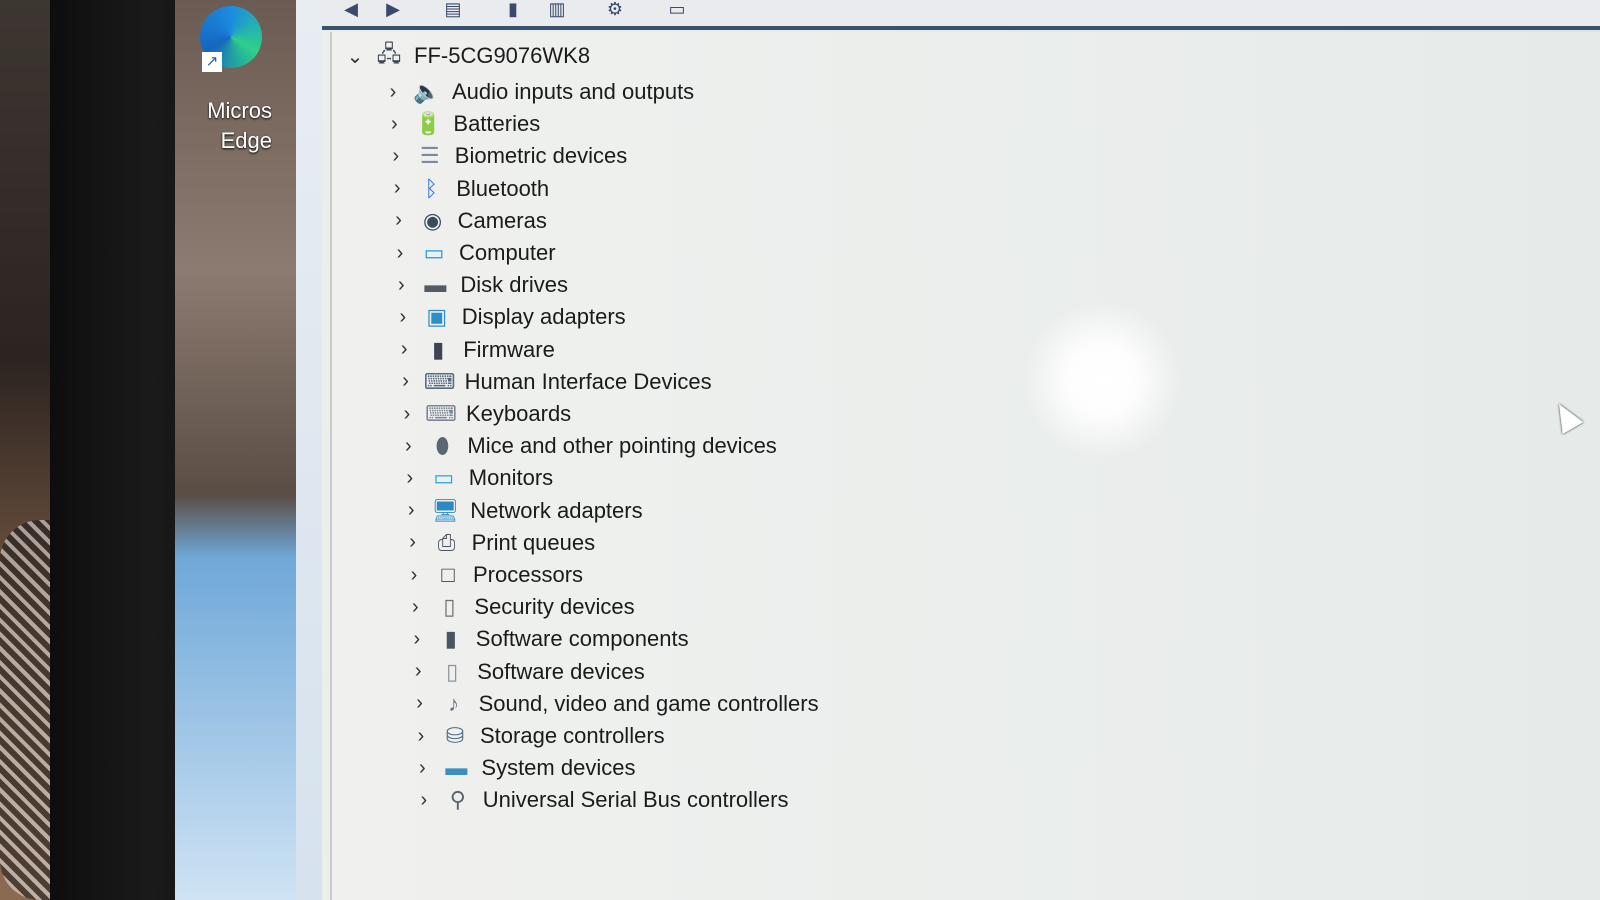  What do you see at coordinates (677, 10) in the screenshot?
I see `monitor-icon: ▭` at bounding box center [677, 10].